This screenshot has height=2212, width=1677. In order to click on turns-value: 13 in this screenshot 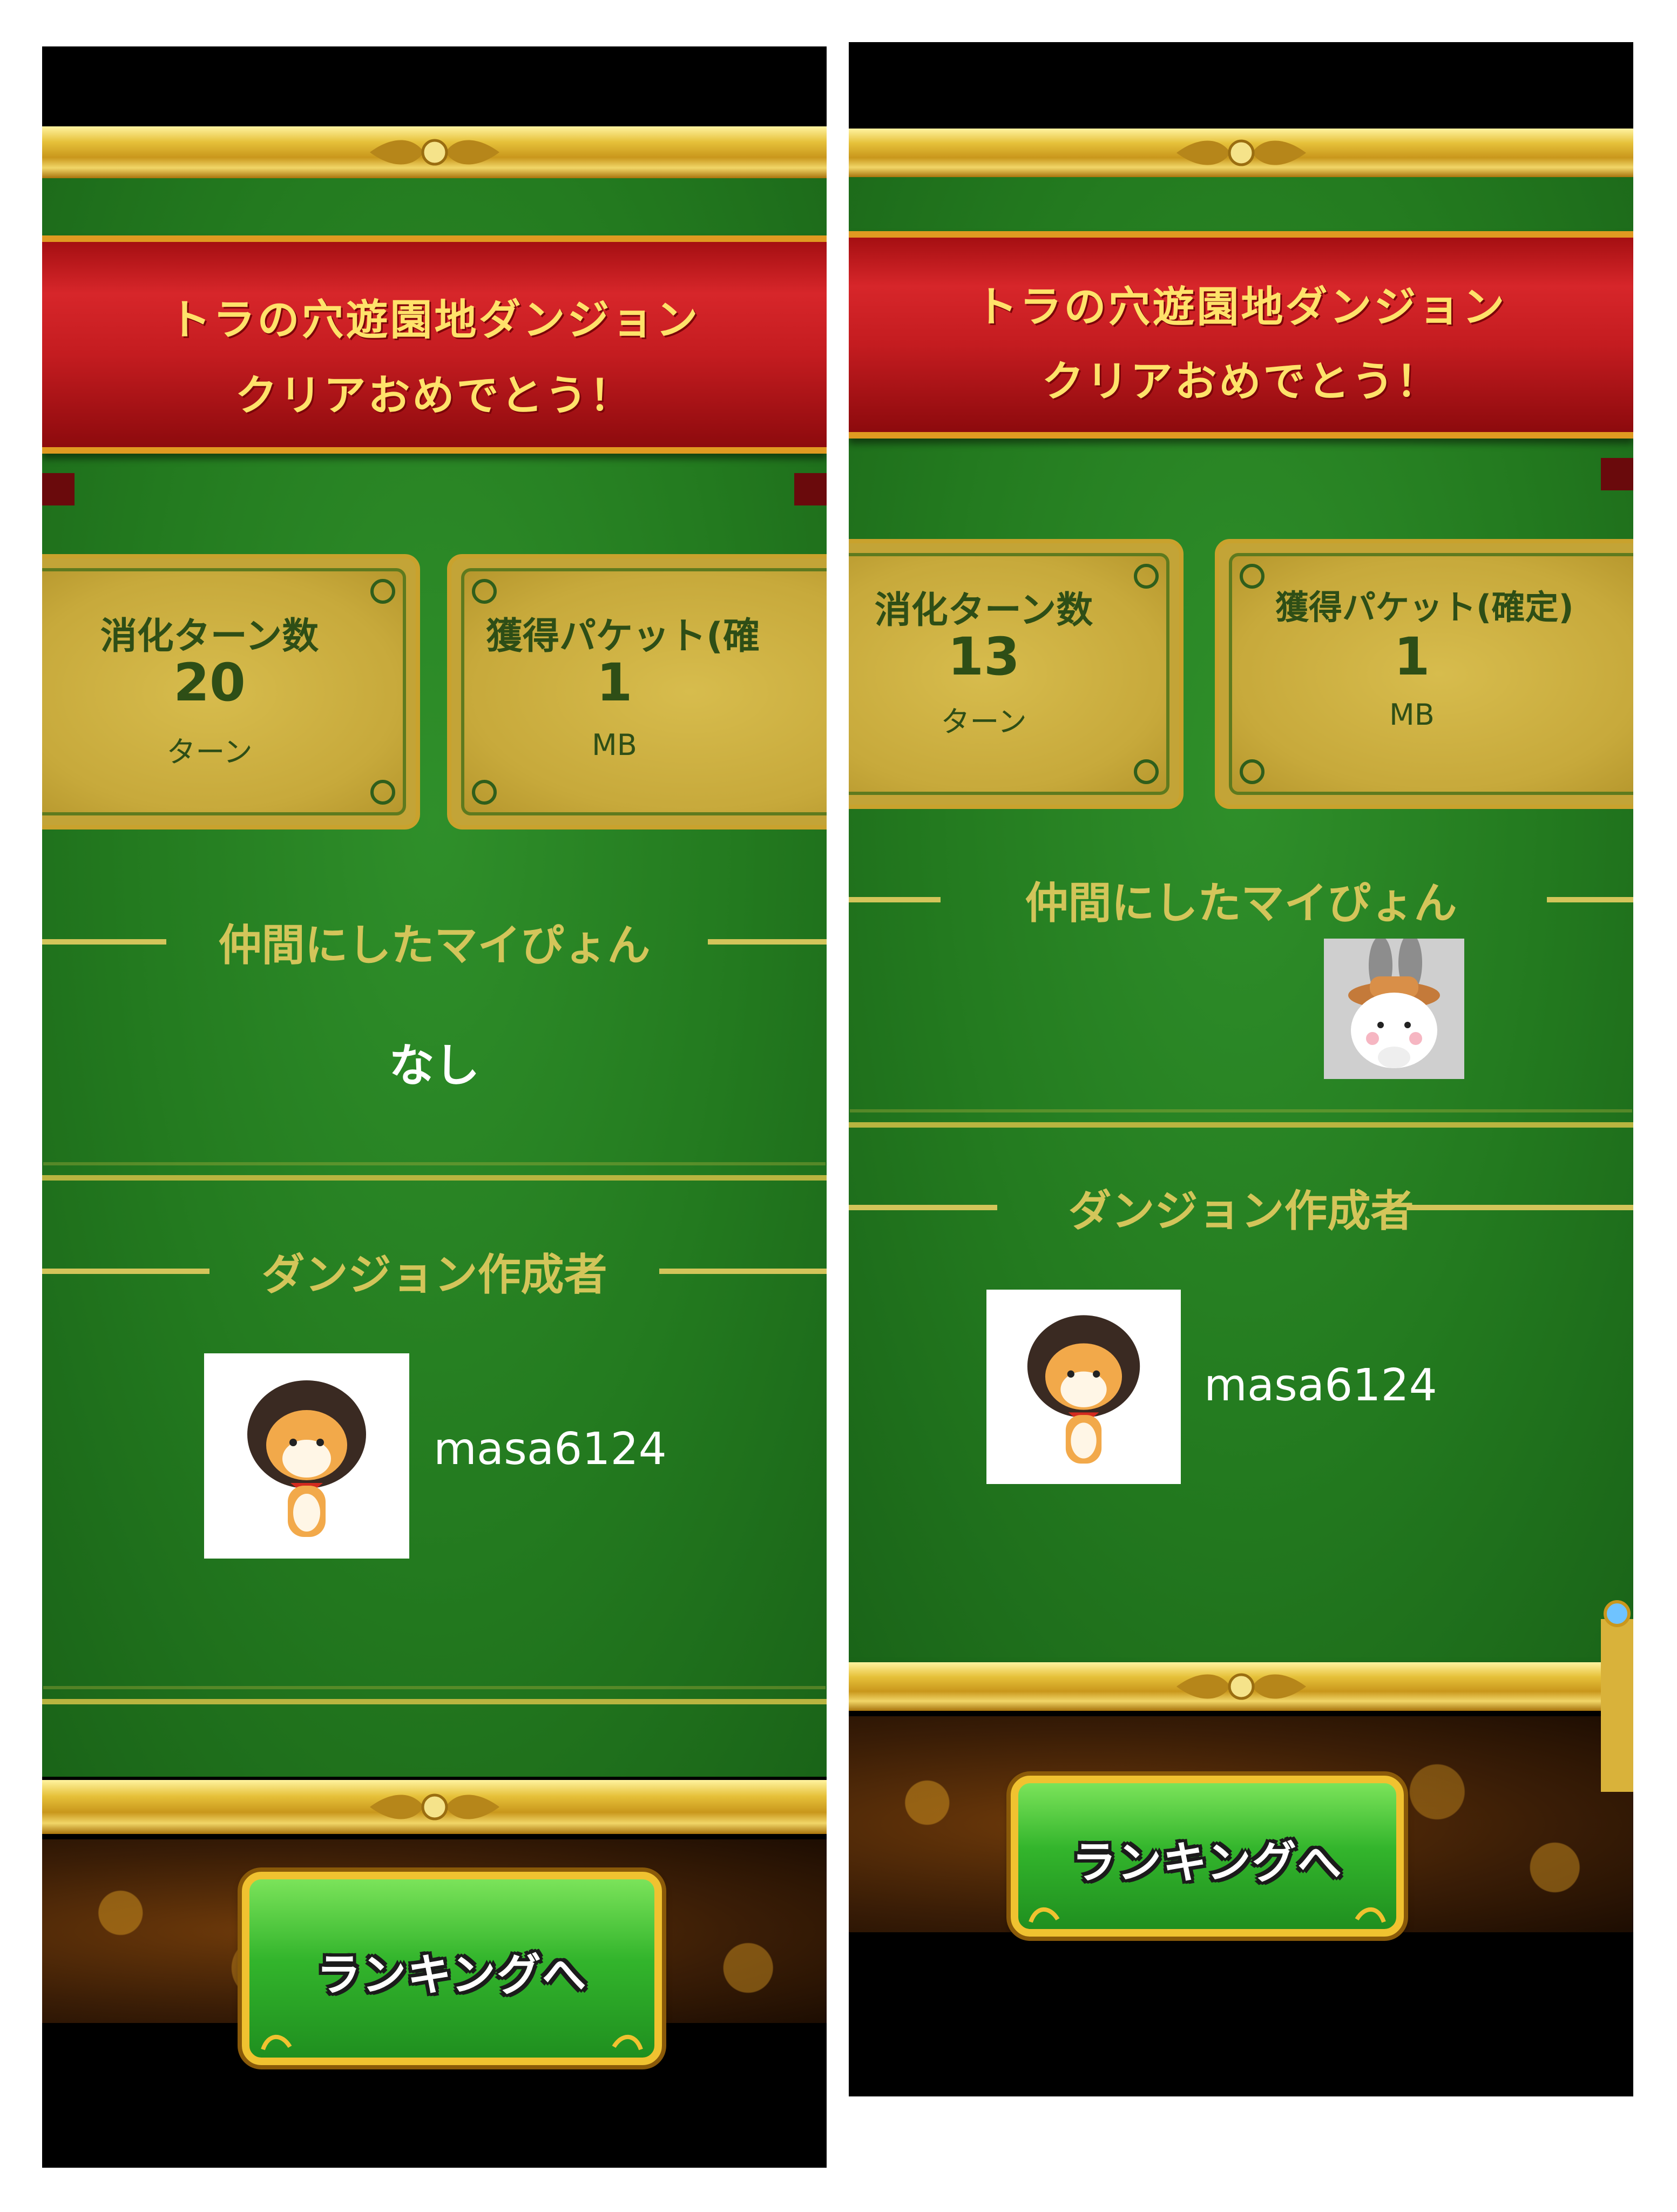, I will do `click(984, 656)`.